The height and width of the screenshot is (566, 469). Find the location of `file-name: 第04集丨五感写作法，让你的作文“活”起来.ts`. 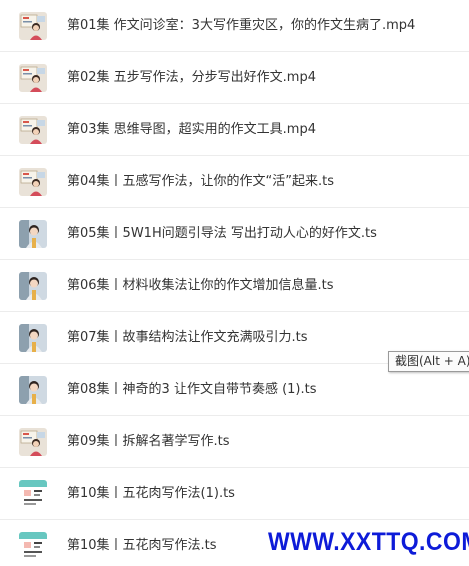

file-name: 第04集丨五感写作法，让你的作文“活”起来.ts is located at coordinates (200, 182).